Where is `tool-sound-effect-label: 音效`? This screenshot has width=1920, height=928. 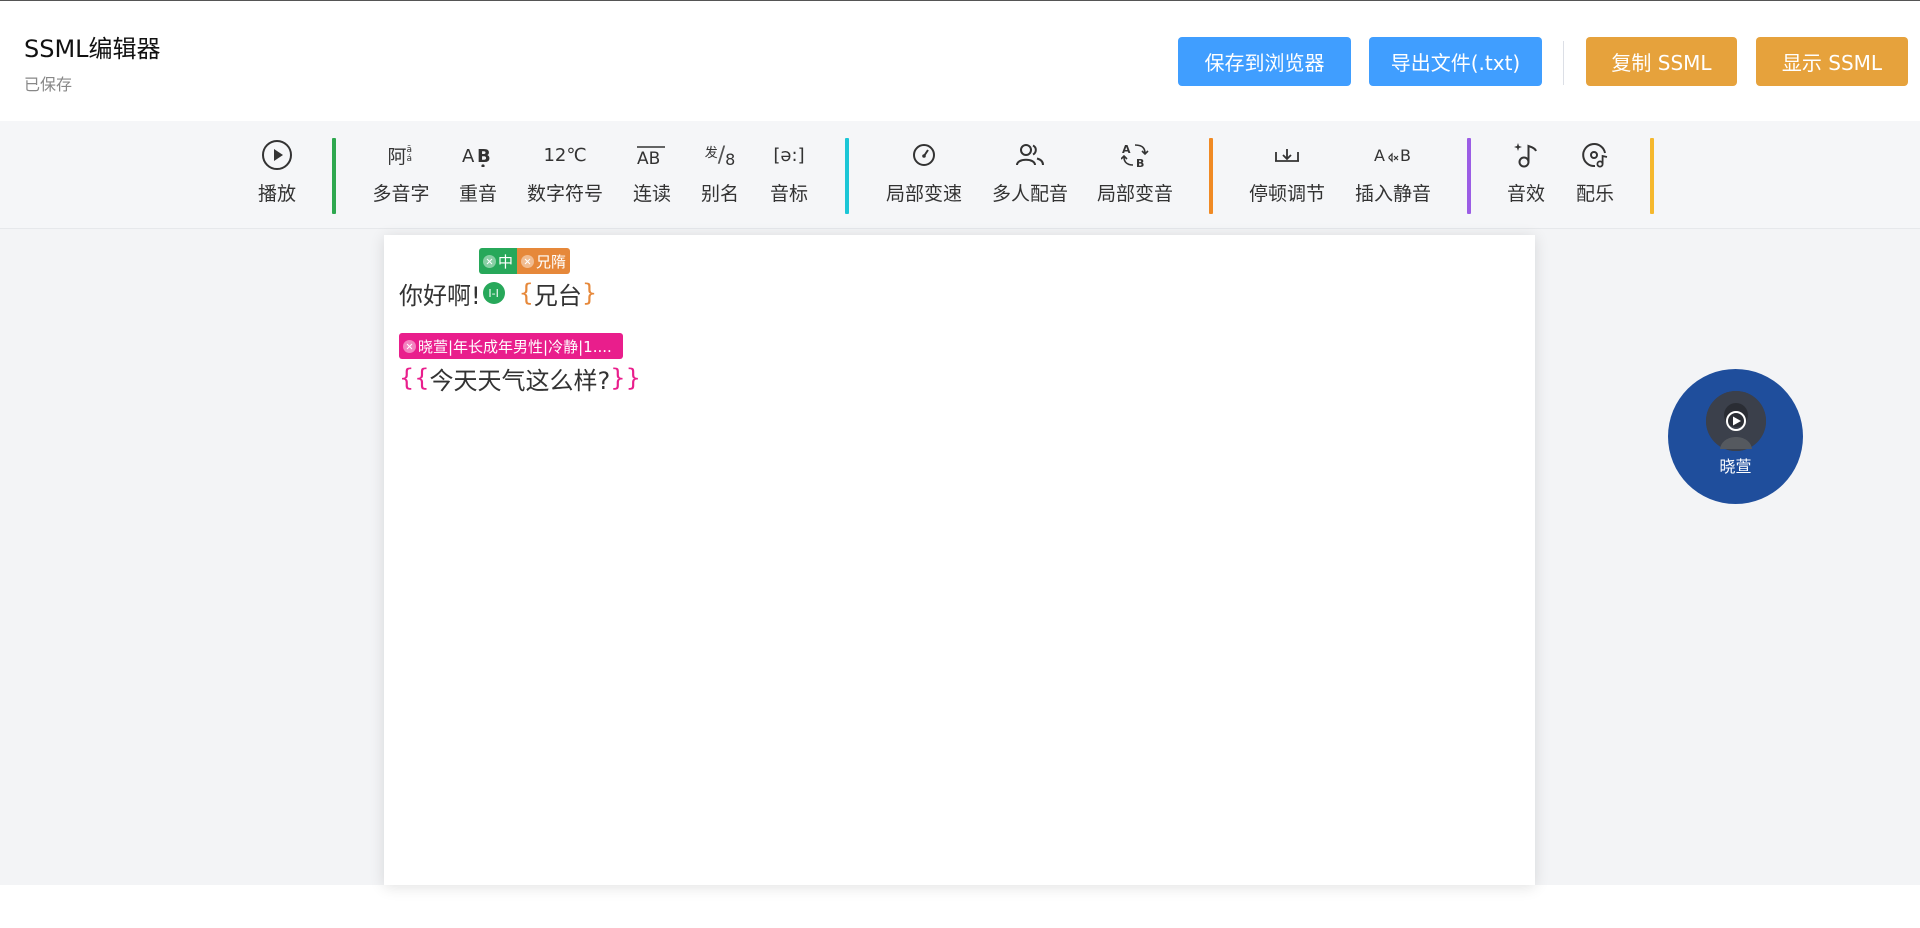 tool-sound-effect-label: 音效 is located at coordinates (1525, 194).